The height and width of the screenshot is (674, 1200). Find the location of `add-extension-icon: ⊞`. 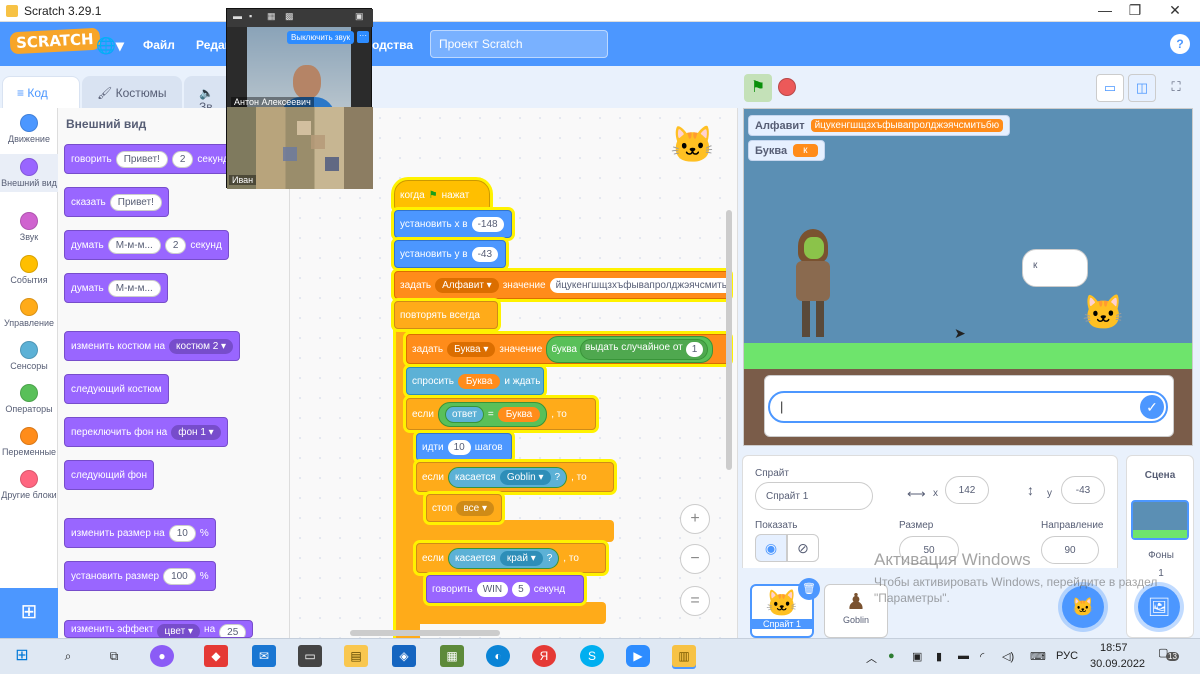

add-extension-icon: ⊞ is located at coordinates (29, 613).